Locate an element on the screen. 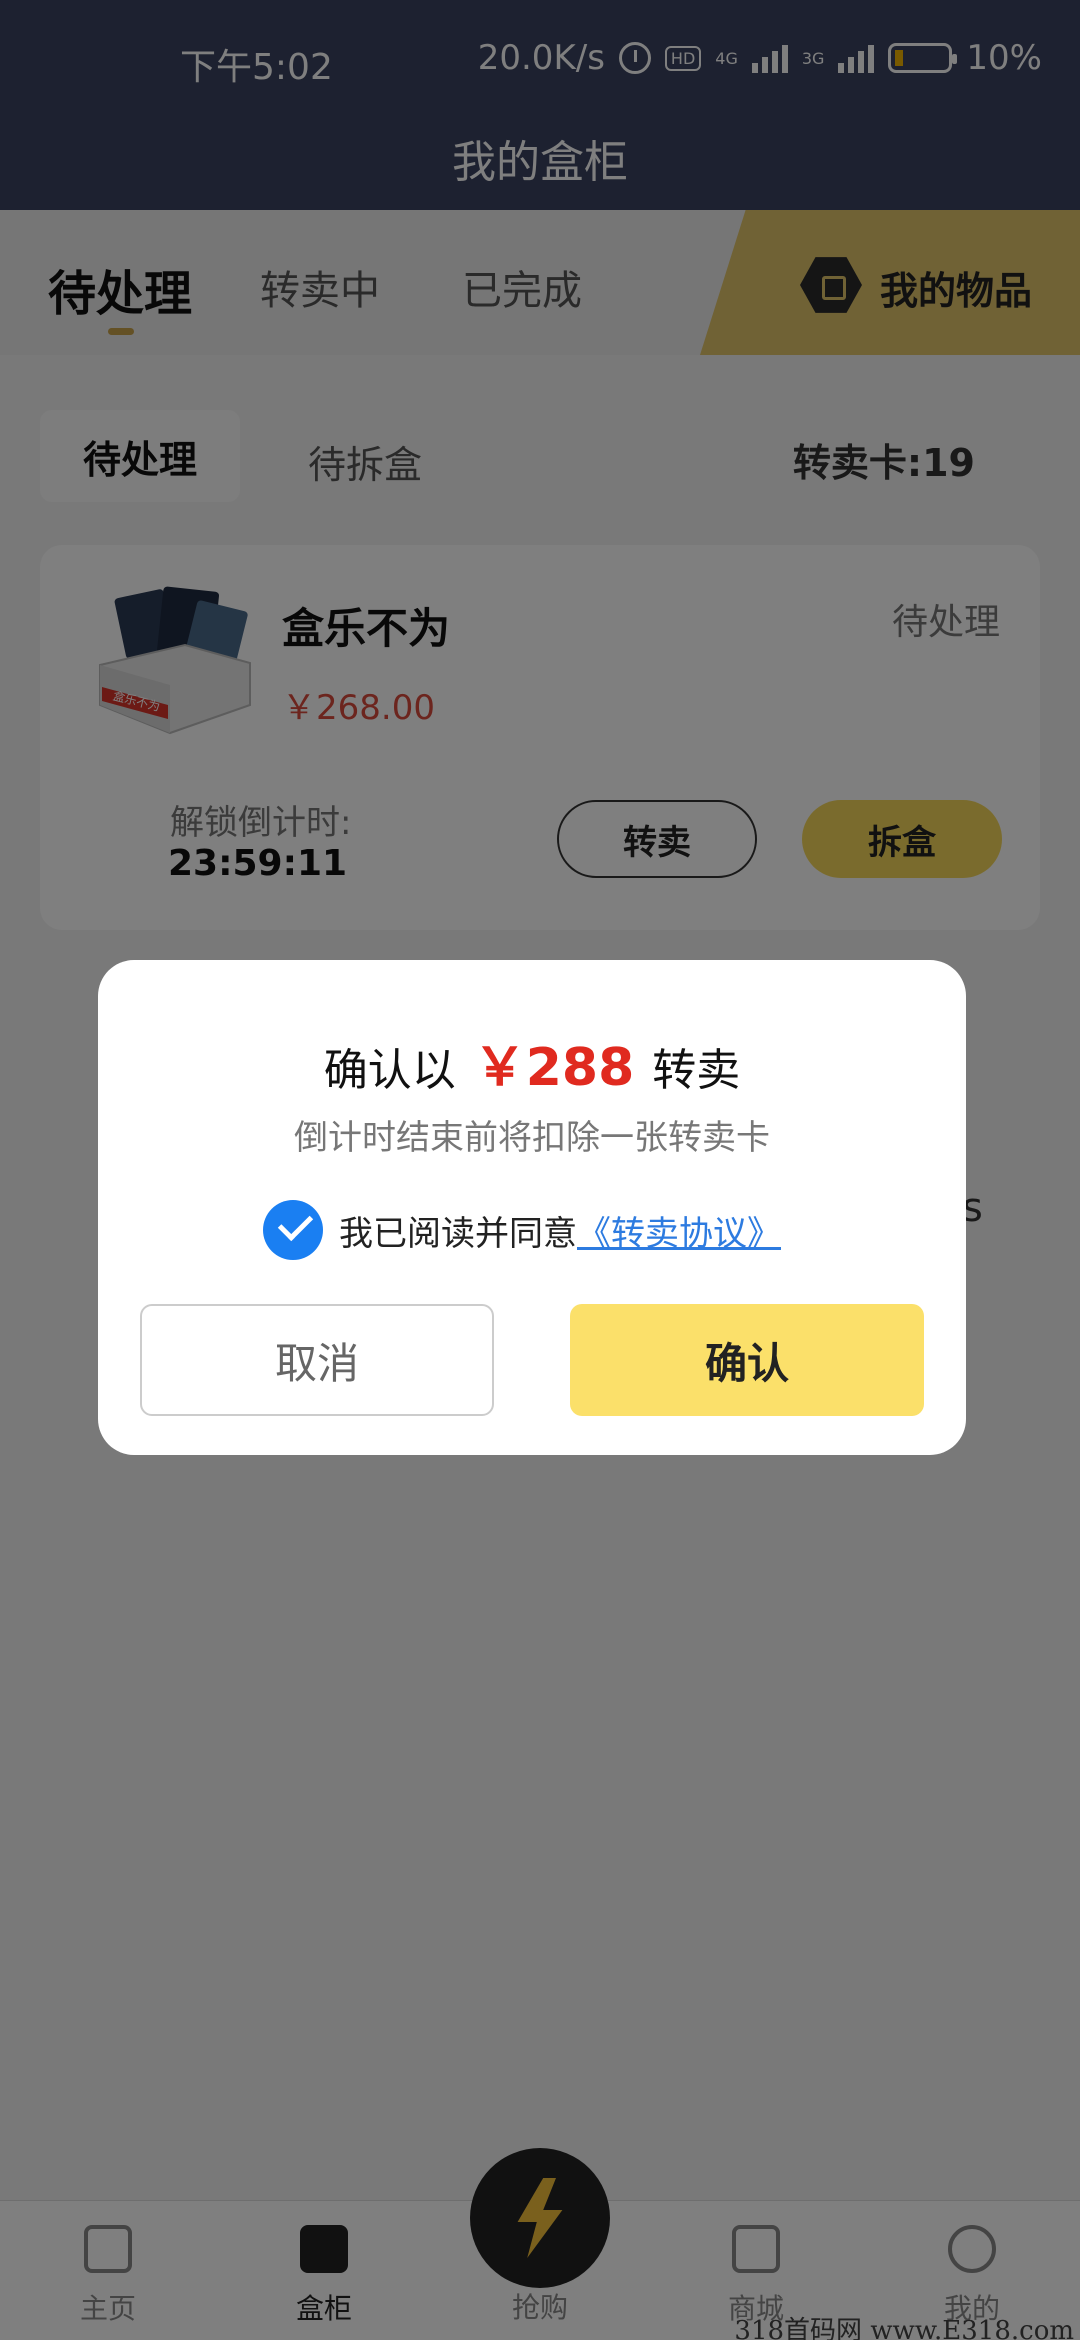 This screenshot has width=1080, height=2340. dialog-title: 确认以 ￥288 转卖 is located at coordinates (532, 1062).